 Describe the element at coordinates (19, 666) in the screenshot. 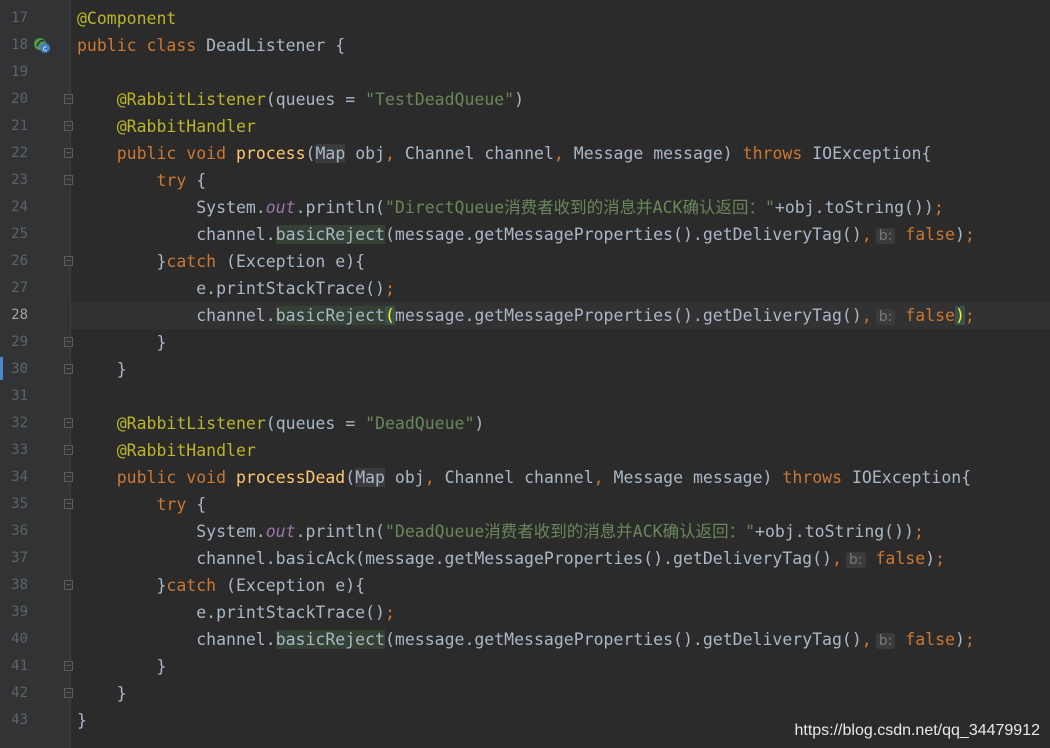

I see `line-number: 41` at that location.